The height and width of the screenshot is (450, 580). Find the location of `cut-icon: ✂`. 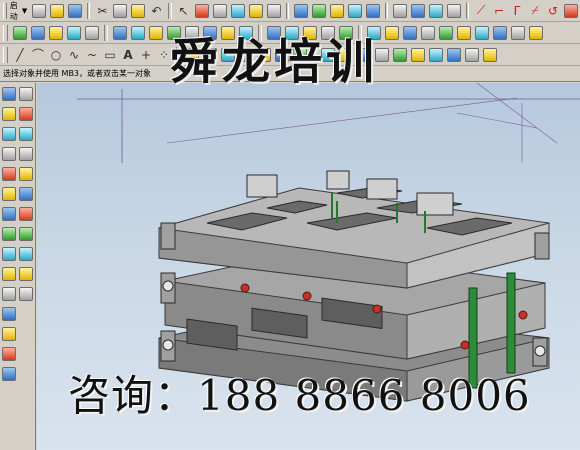

cut-icon: ✂ is located at coordinates (102, 11).